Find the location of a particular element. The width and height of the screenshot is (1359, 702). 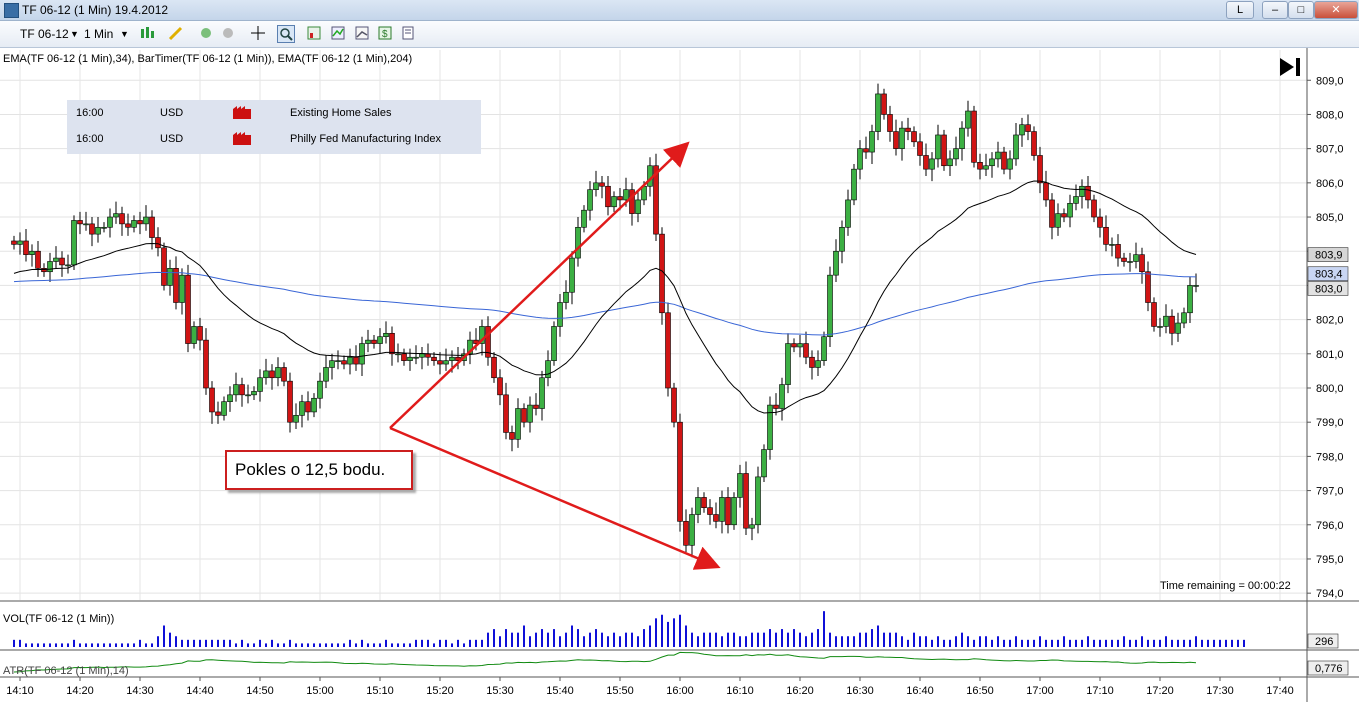

y-tick-label: 802,0 is located at coordinates (1330, 321).